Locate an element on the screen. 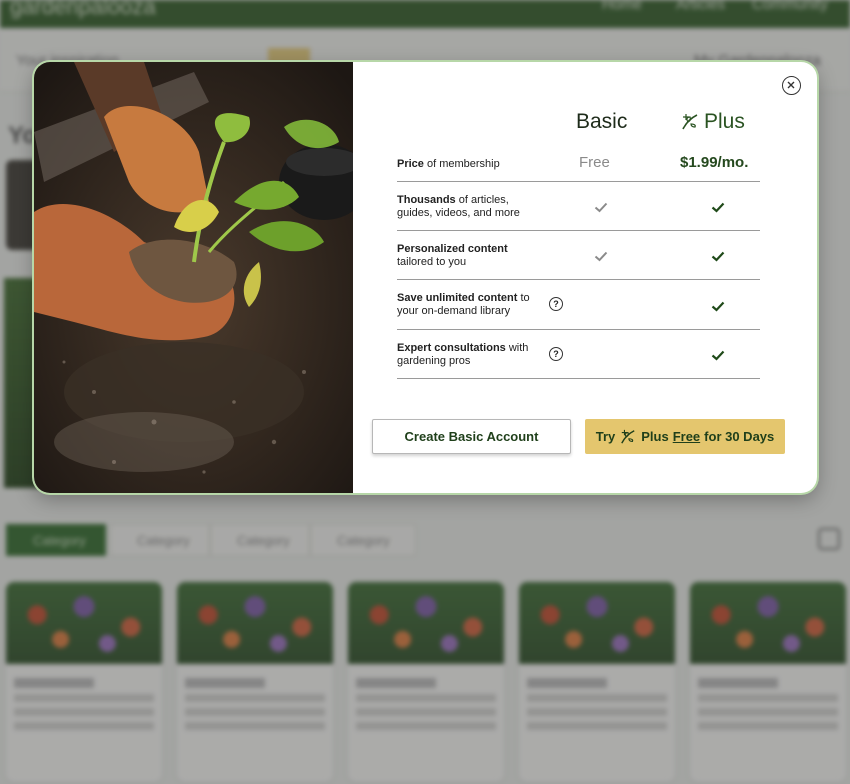  try-plus-free-button: Try Plus Free for 30 Days is located at coordinates (685, 436).